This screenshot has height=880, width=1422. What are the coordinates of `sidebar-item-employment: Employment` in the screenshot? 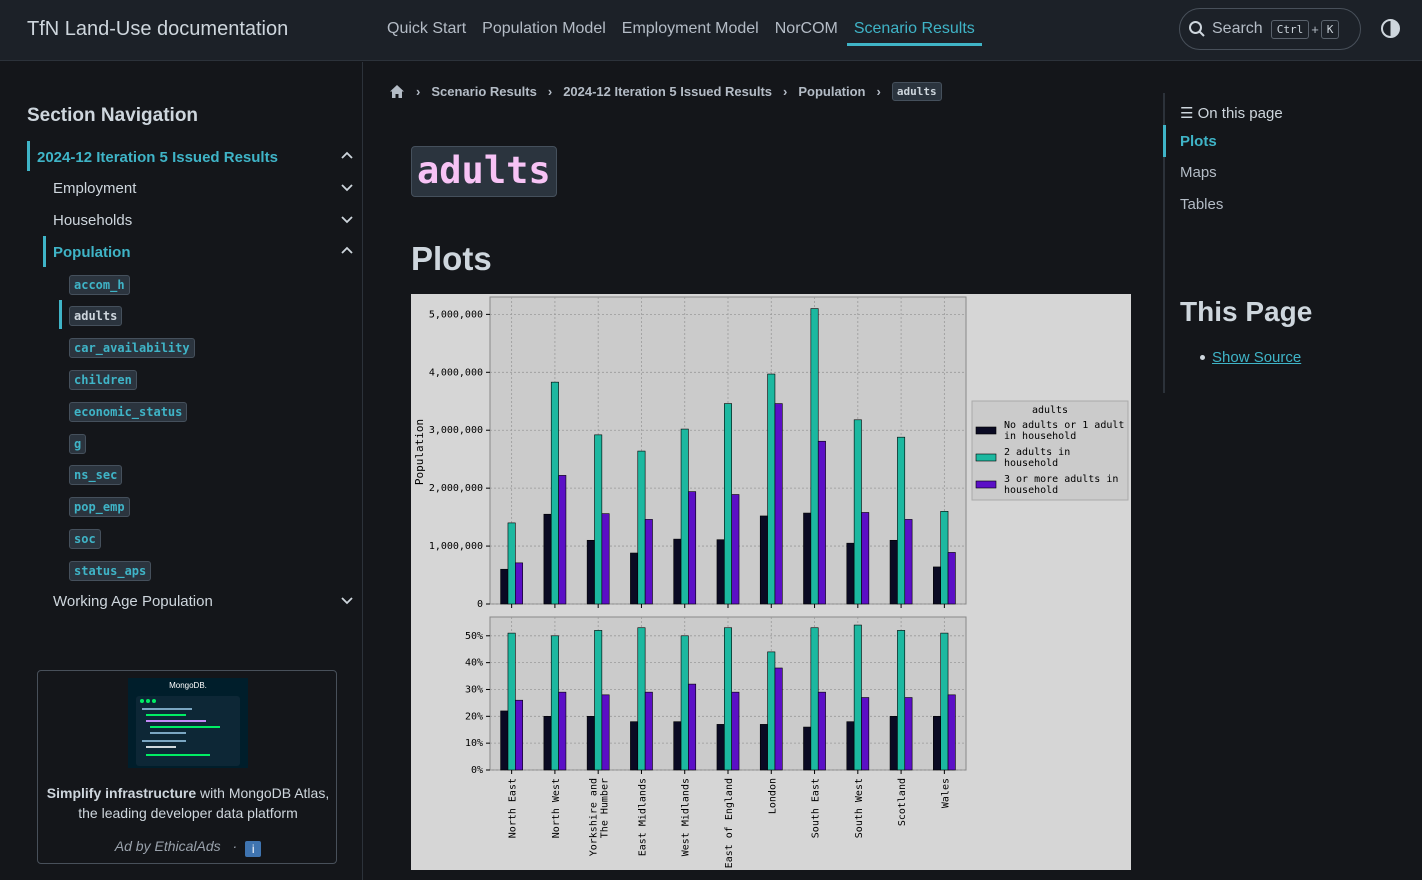 It's located at (94, 188).